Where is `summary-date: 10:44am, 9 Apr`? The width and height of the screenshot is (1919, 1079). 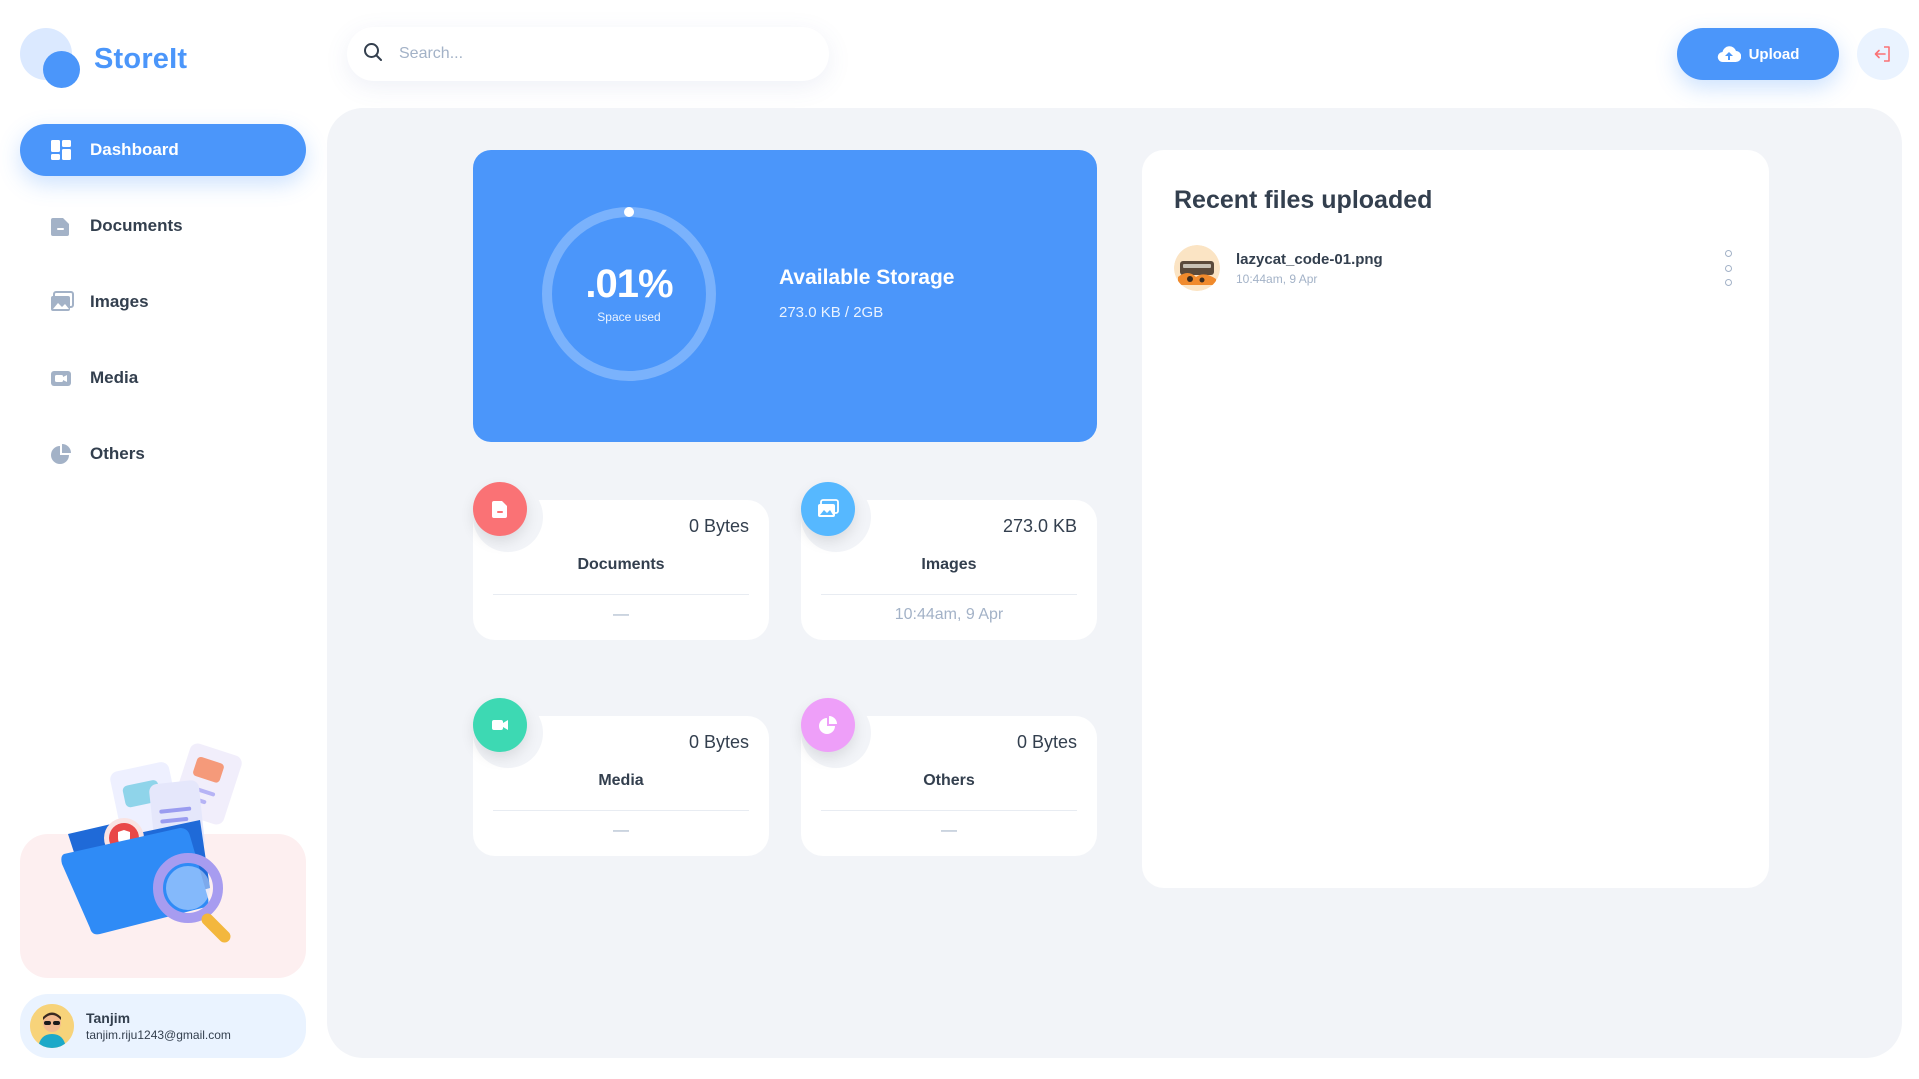
summary-date: 10:44am, 9 Apr is located at coordinates (949, 614).